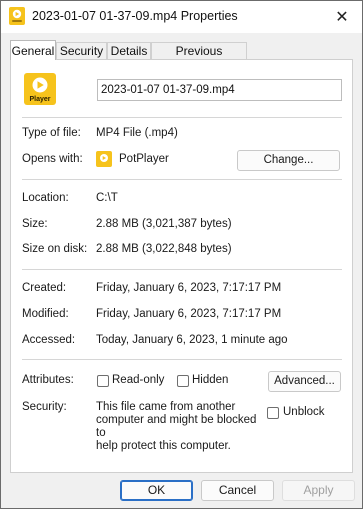 This screenshot has width=363, height=509. What do you see at coordinates (33, 50) in the screenshot?
I see `tab-general: General` at bounding box center [33, 50].